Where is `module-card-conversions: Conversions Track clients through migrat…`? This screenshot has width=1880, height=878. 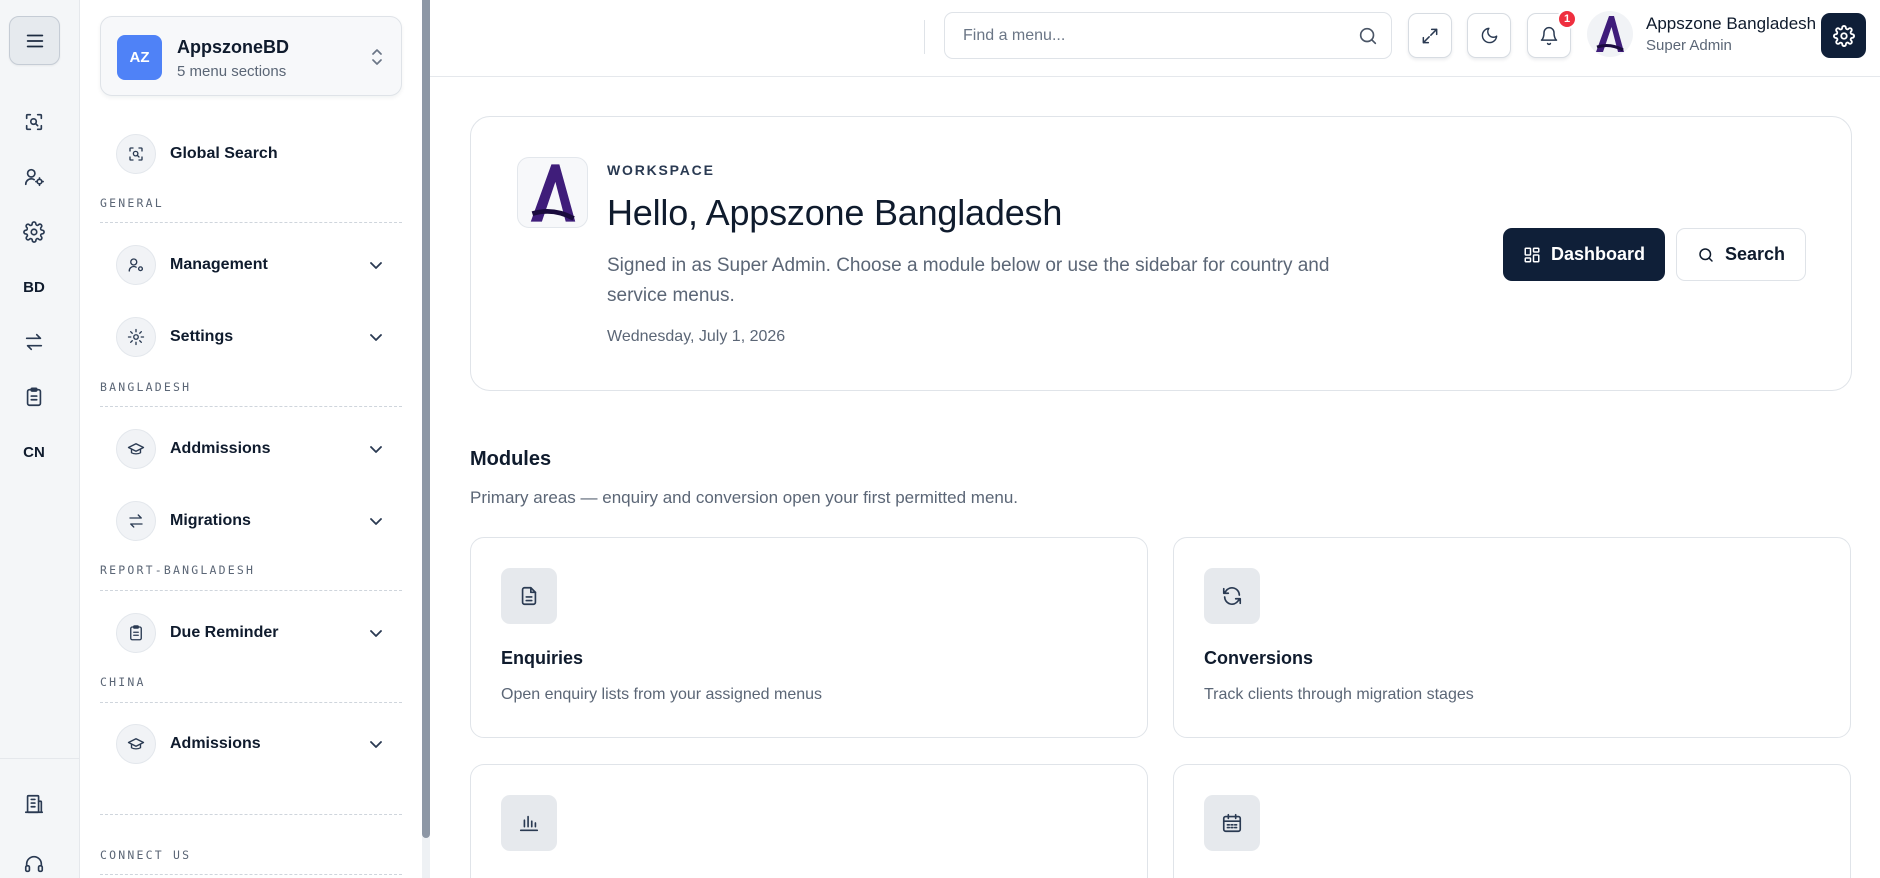 module-card-conversions: Conversions Track clients through migrat… is located at coordinates (1512, 637).